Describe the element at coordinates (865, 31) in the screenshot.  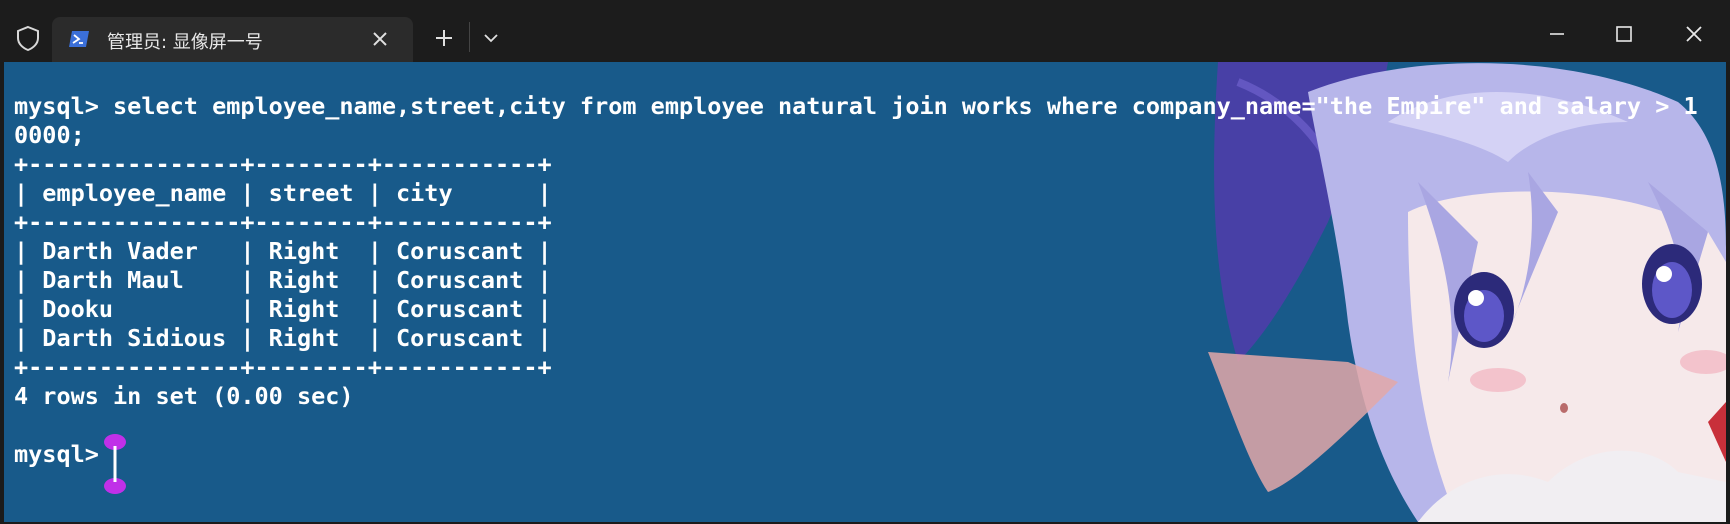
I see `title-bar: 管理员: 显像屏一号` at that location.